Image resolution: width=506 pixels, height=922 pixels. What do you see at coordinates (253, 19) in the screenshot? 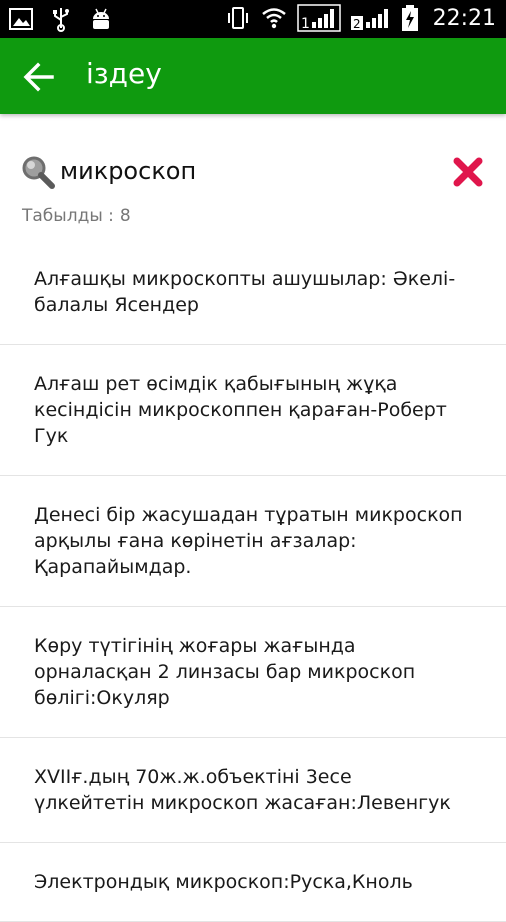
I see `status-bar: 1 2 22:21` at bounding box center [253, 19].